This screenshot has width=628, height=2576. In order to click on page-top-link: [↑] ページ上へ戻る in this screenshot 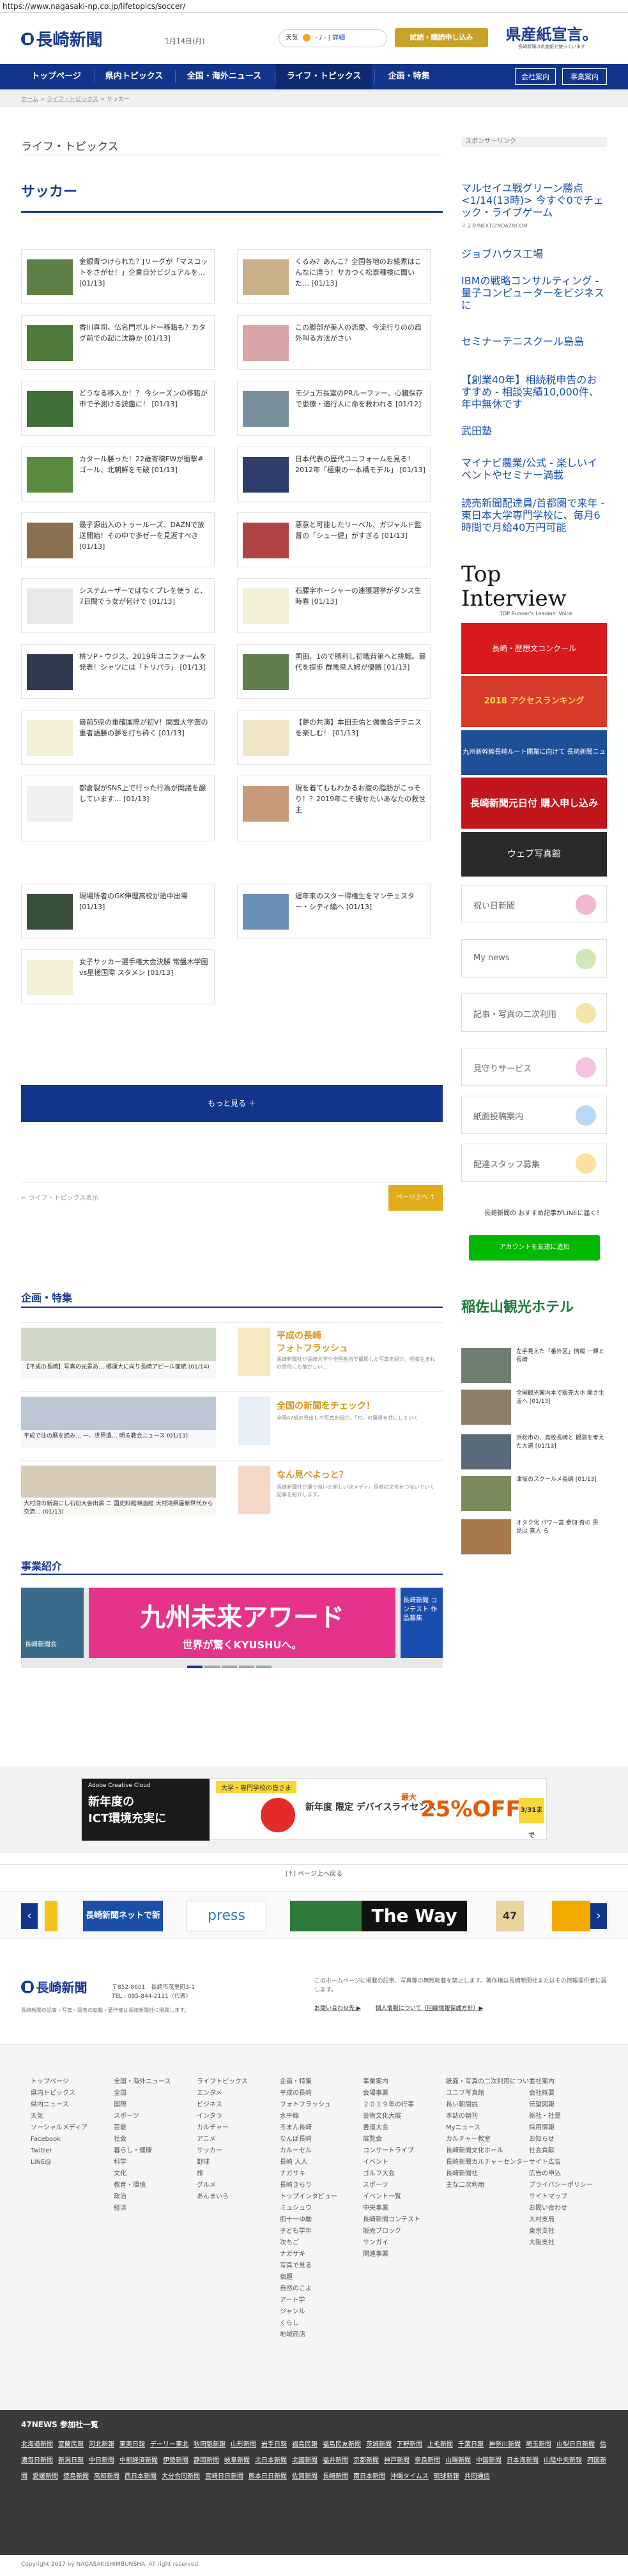, I will do `click(314, 1873)`.